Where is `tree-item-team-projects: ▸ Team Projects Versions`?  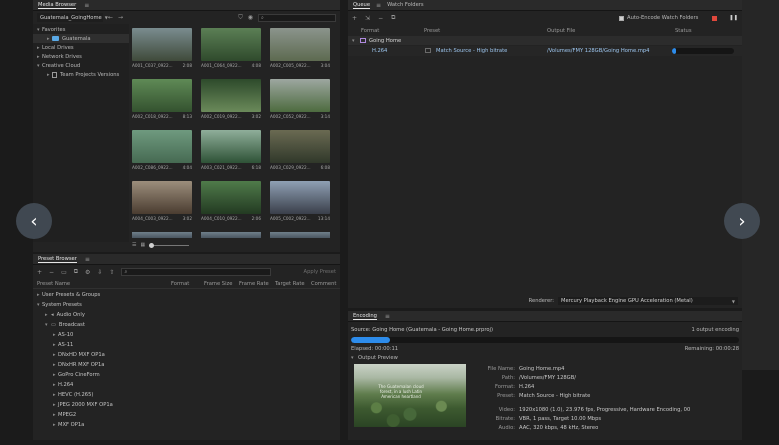
tree-item-team-projects: ▸ Team Projects Versions is located at coordinates (81, 74).